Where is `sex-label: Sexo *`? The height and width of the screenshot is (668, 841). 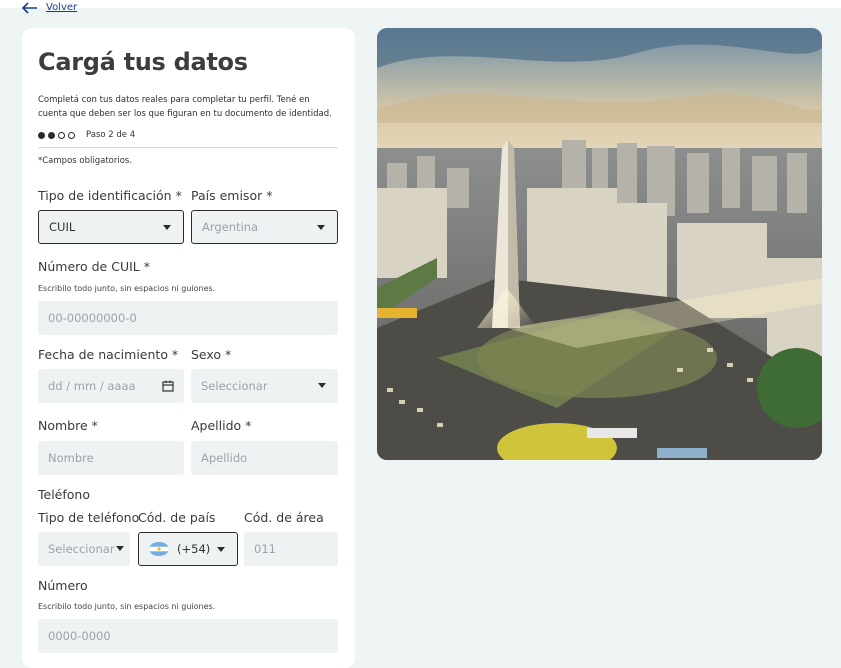
sex-label: Sexo * is located at coordinates (211, 354).